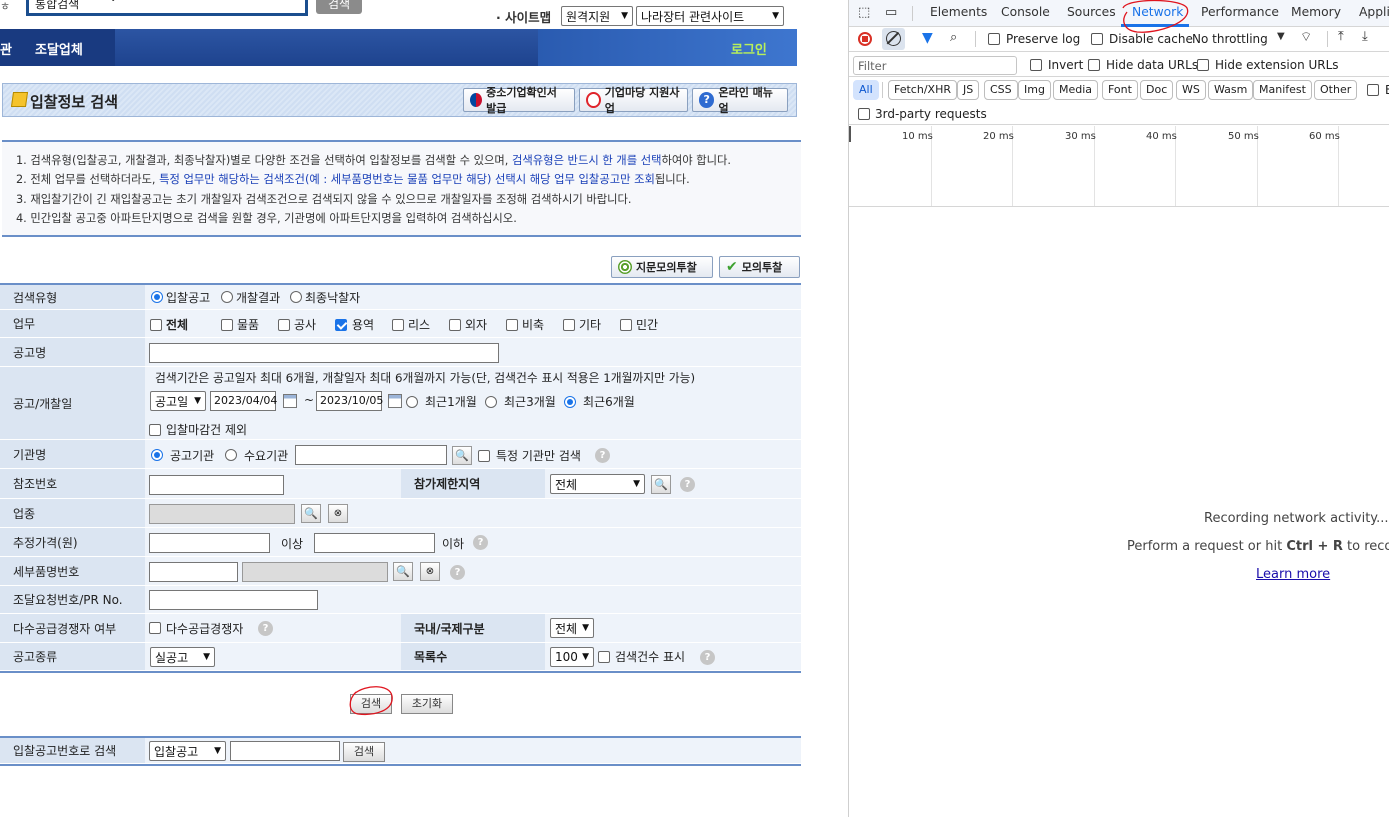  What do you see at coordinates (398, 325) in the screenshot?
I see `business-checkbox-lease` at bounding box center [398, 325].